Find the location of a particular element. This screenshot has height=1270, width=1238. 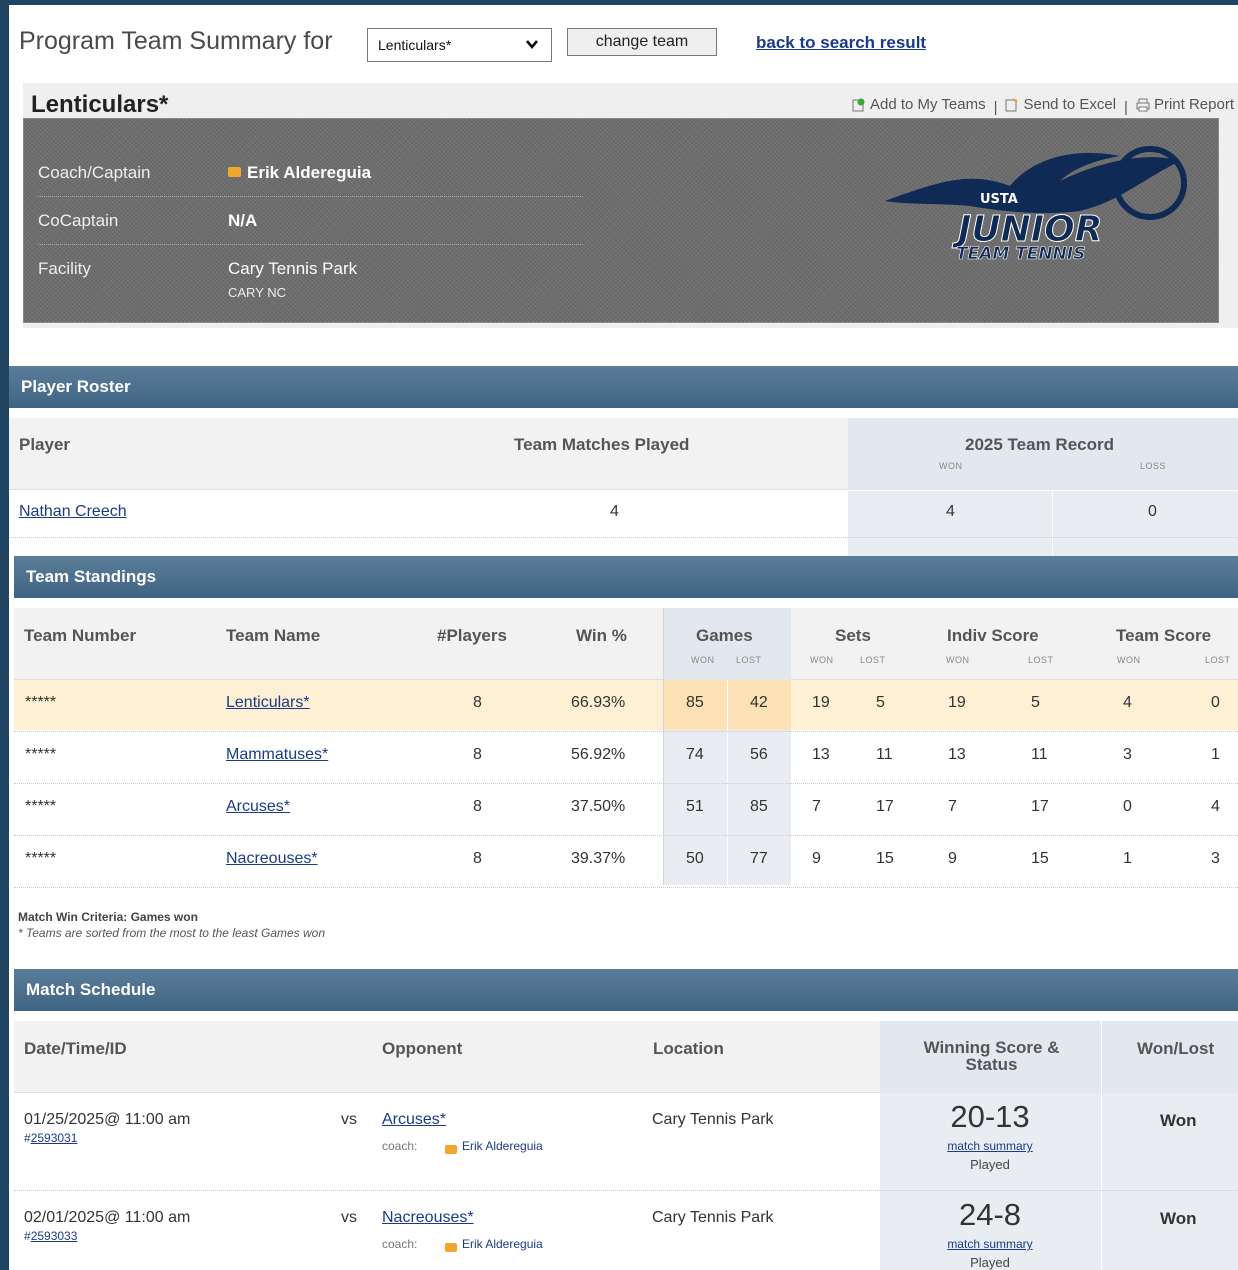

team-select: Lenticulars* is located at coordinates (459, 45).